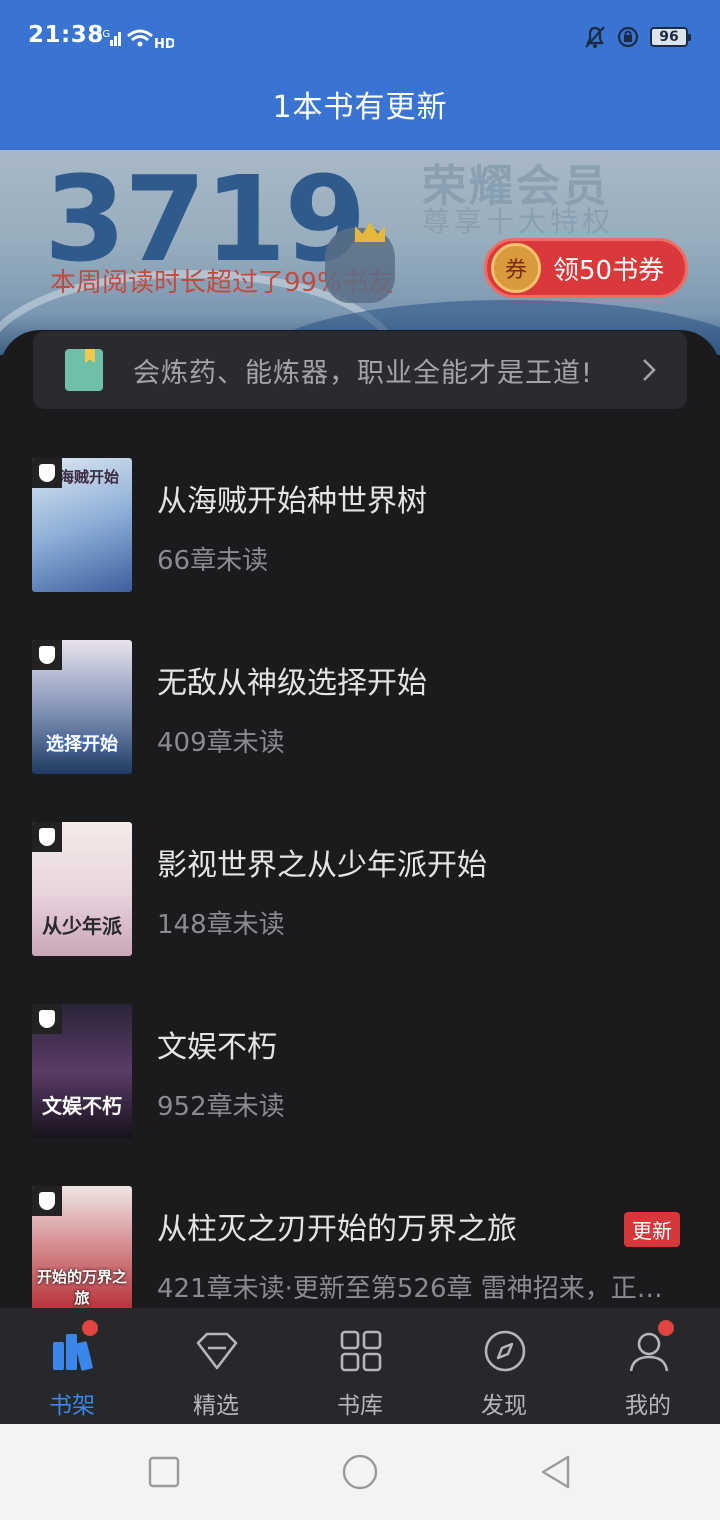 The image size is (720, 1520). Describe the element at coordinates (518, 221) in the screenshot. I see `vip-subtitle: 尊享十大特权` at that location.